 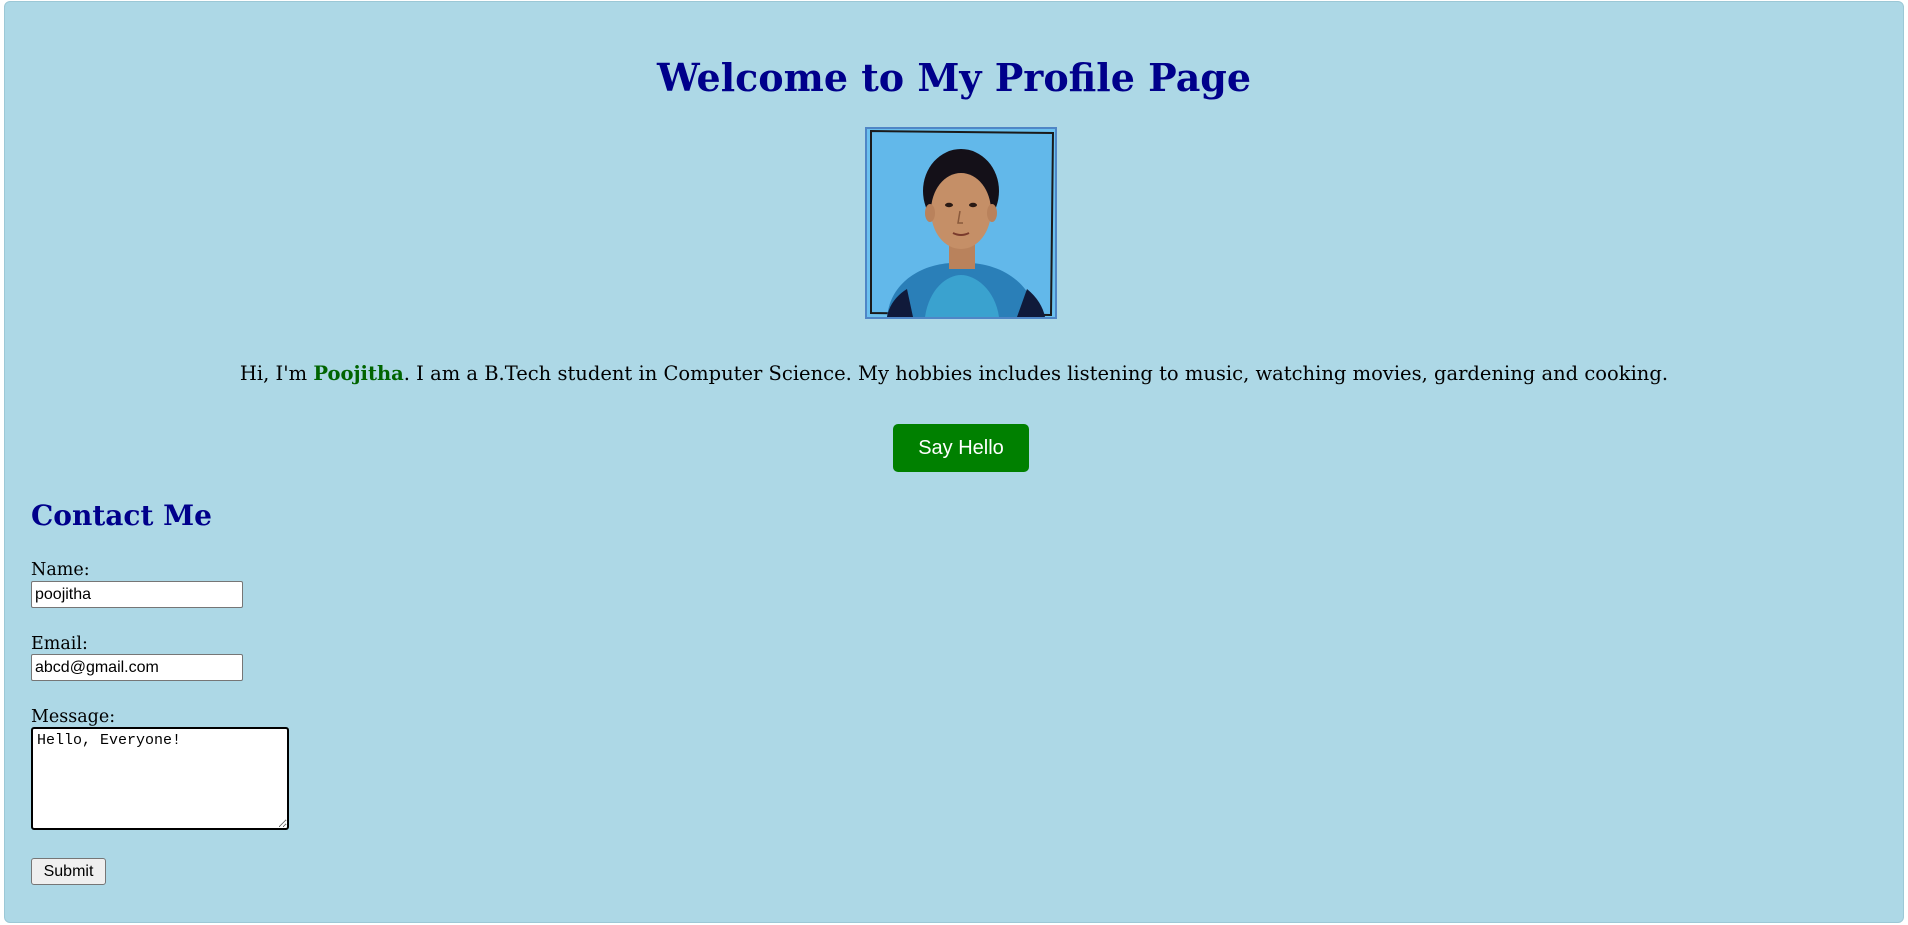 I want to click on submit-button: Submit, so click(x=68, y=871).